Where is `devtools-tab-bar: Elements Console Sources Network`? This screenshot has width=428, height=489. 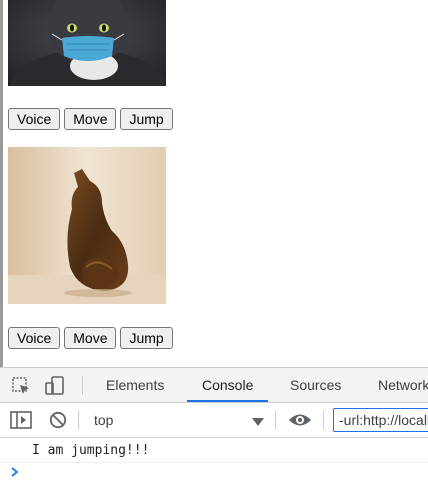
devtools-tab-bar: Elements Console Sources Network is located at coordinates (214, 385).